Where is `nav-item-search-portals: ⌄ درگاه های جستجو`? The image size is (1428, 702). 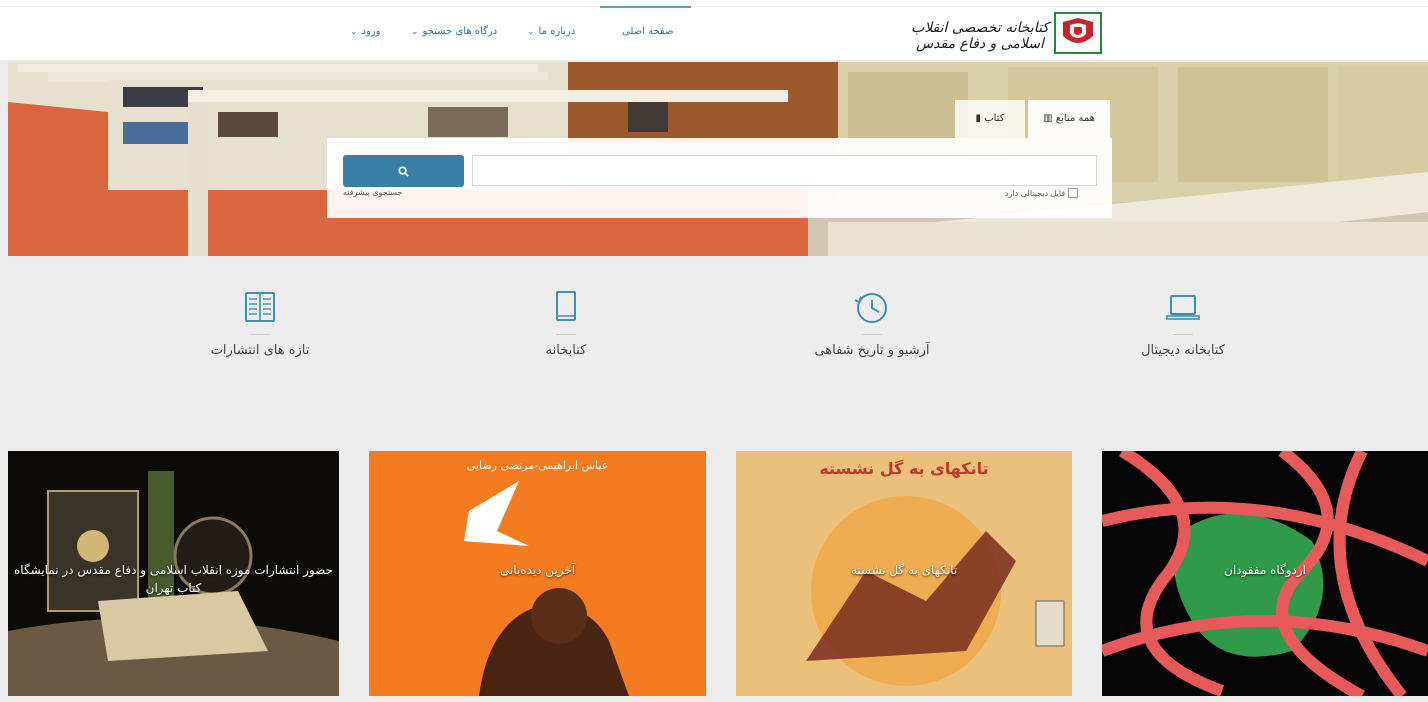 nav-item-search-portals: ⌄ درگاه های جستجو is located at coordinates (454, 31).